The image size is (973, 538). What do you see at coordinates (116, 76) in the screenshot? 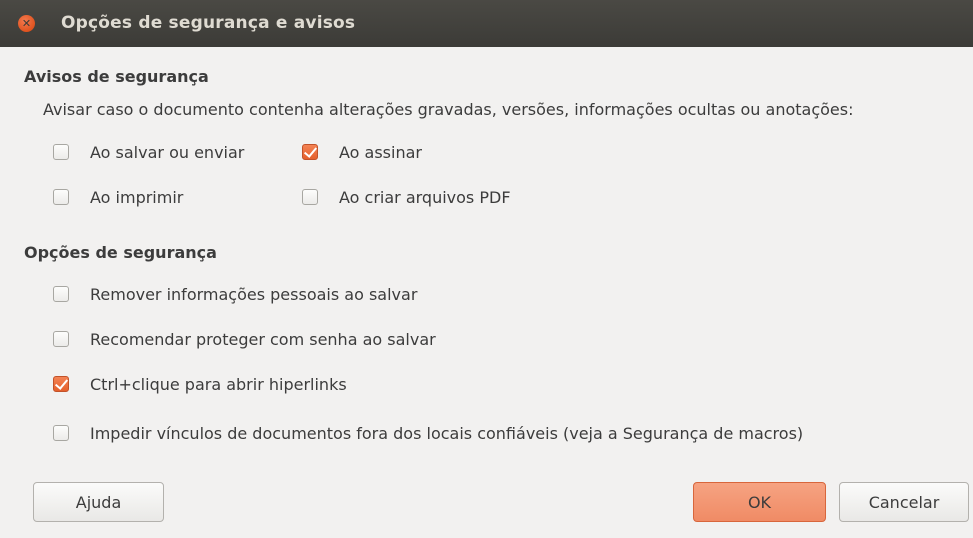
I see `security-warnings-heading: Avisos de segurança` at bounding box center [116, 76].